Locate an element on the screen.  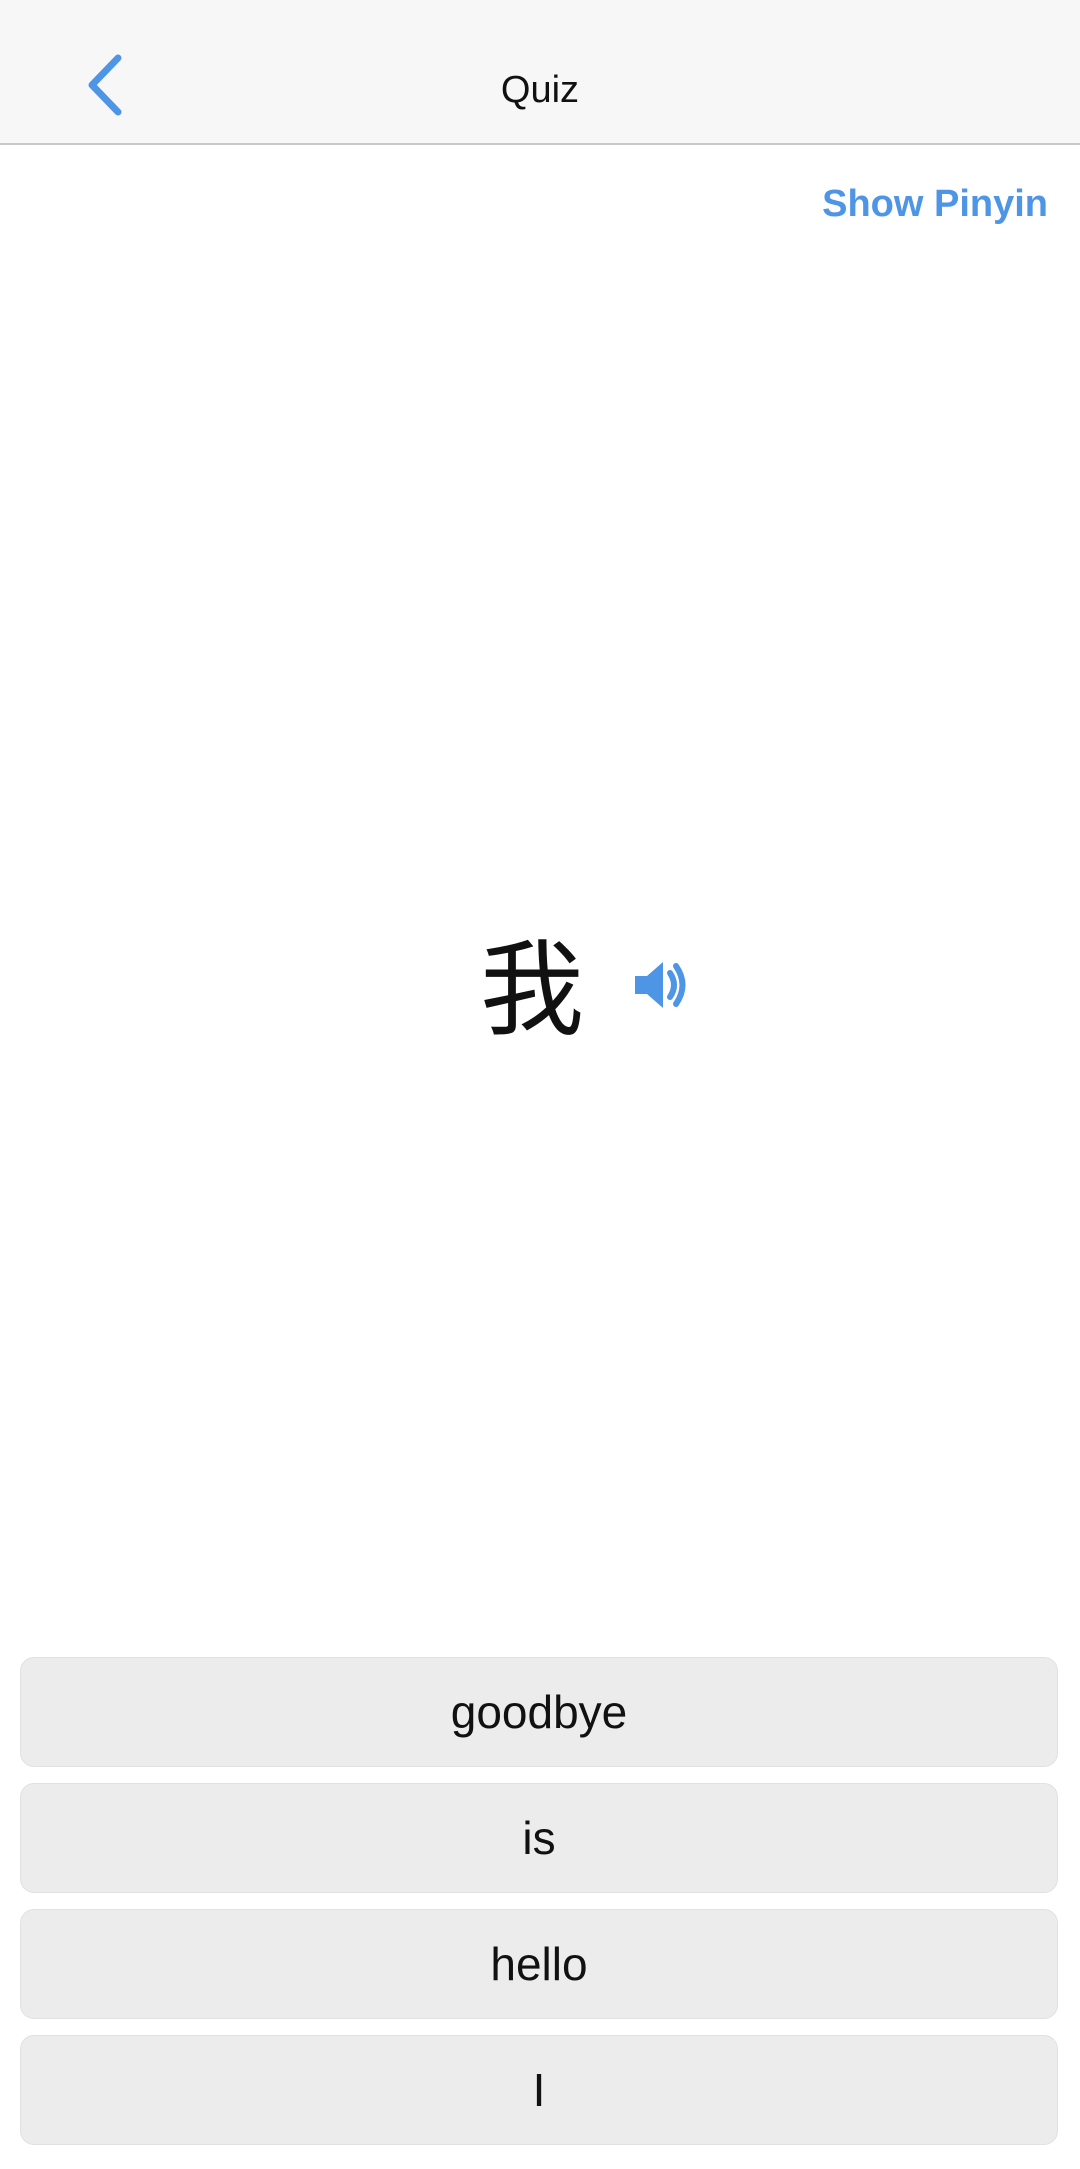
chinese-character: 我 is located at coordinates (532, 990).